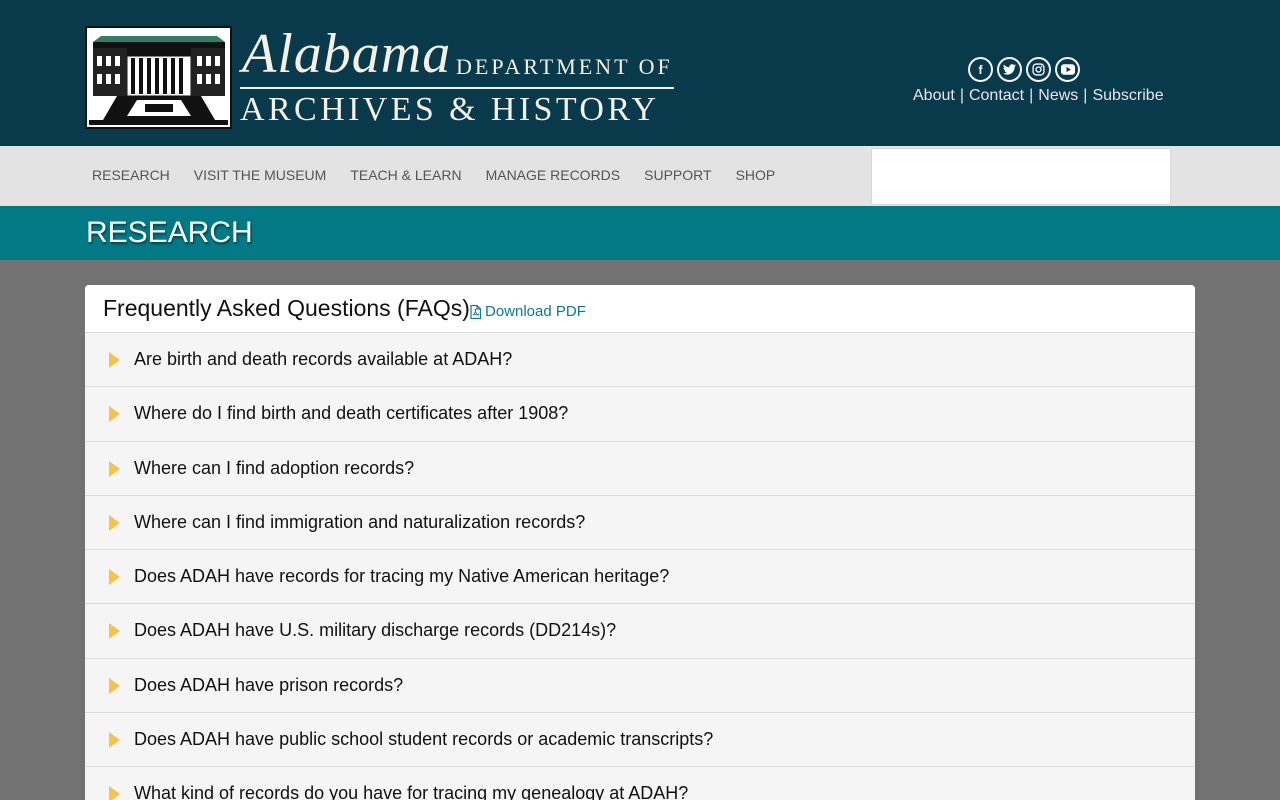 The image size is (1280, 800). I want to click on faq-title: Frequently Asked Questions (FAQs), so click(286, 308).